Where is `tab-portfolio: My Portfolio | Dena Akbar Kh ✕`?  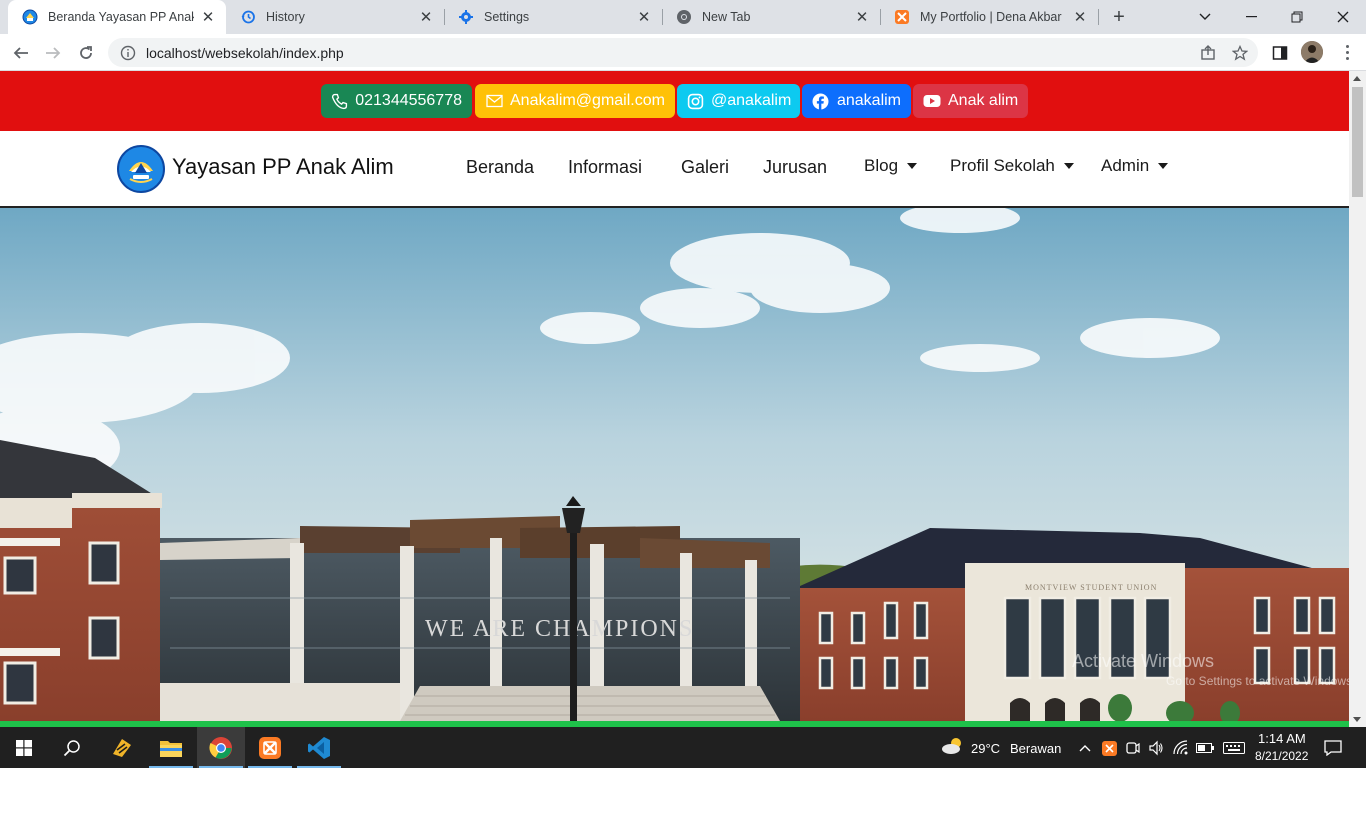 tab-portfolio: My Portfolio | Dena Akbar Kh ✕ is located at coordinates (989, 17).